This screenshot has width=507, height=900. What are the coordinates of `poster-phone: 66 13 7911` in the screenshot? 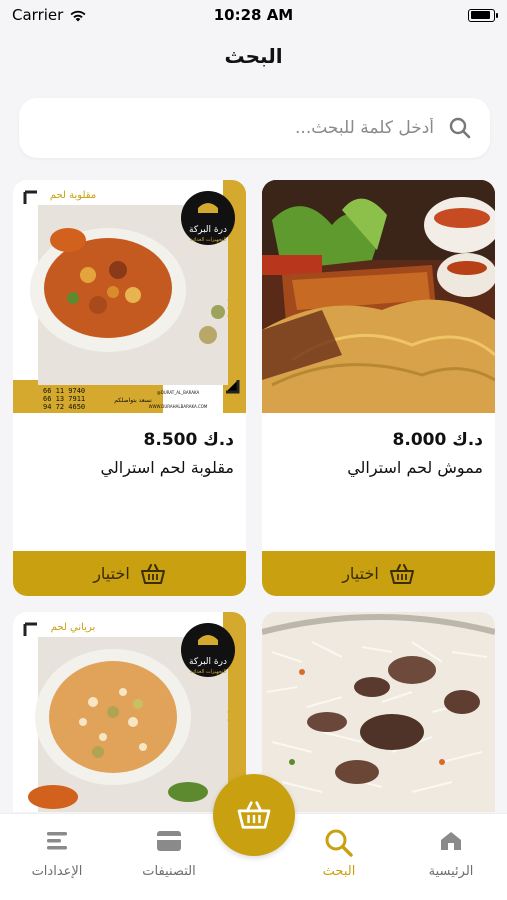 It's located at (64, 399).